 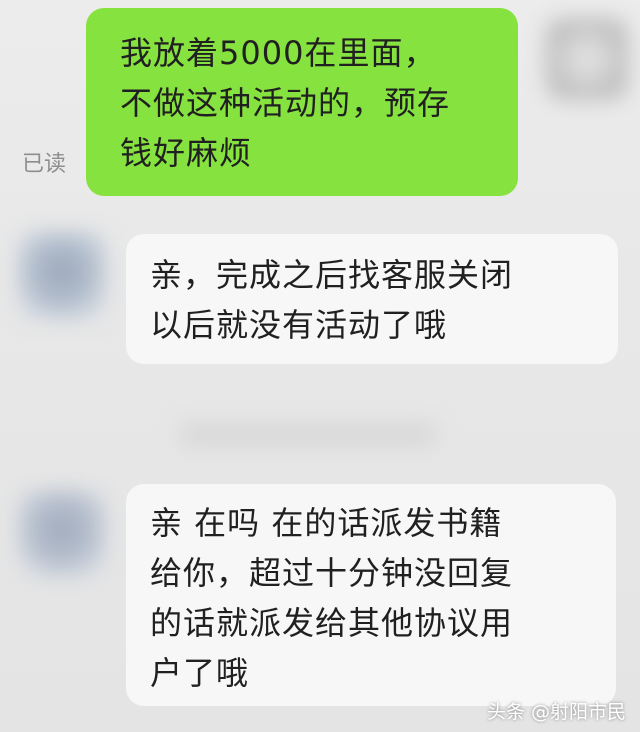 I want to click on blurred-timestamp, so click(x=308, y=435).